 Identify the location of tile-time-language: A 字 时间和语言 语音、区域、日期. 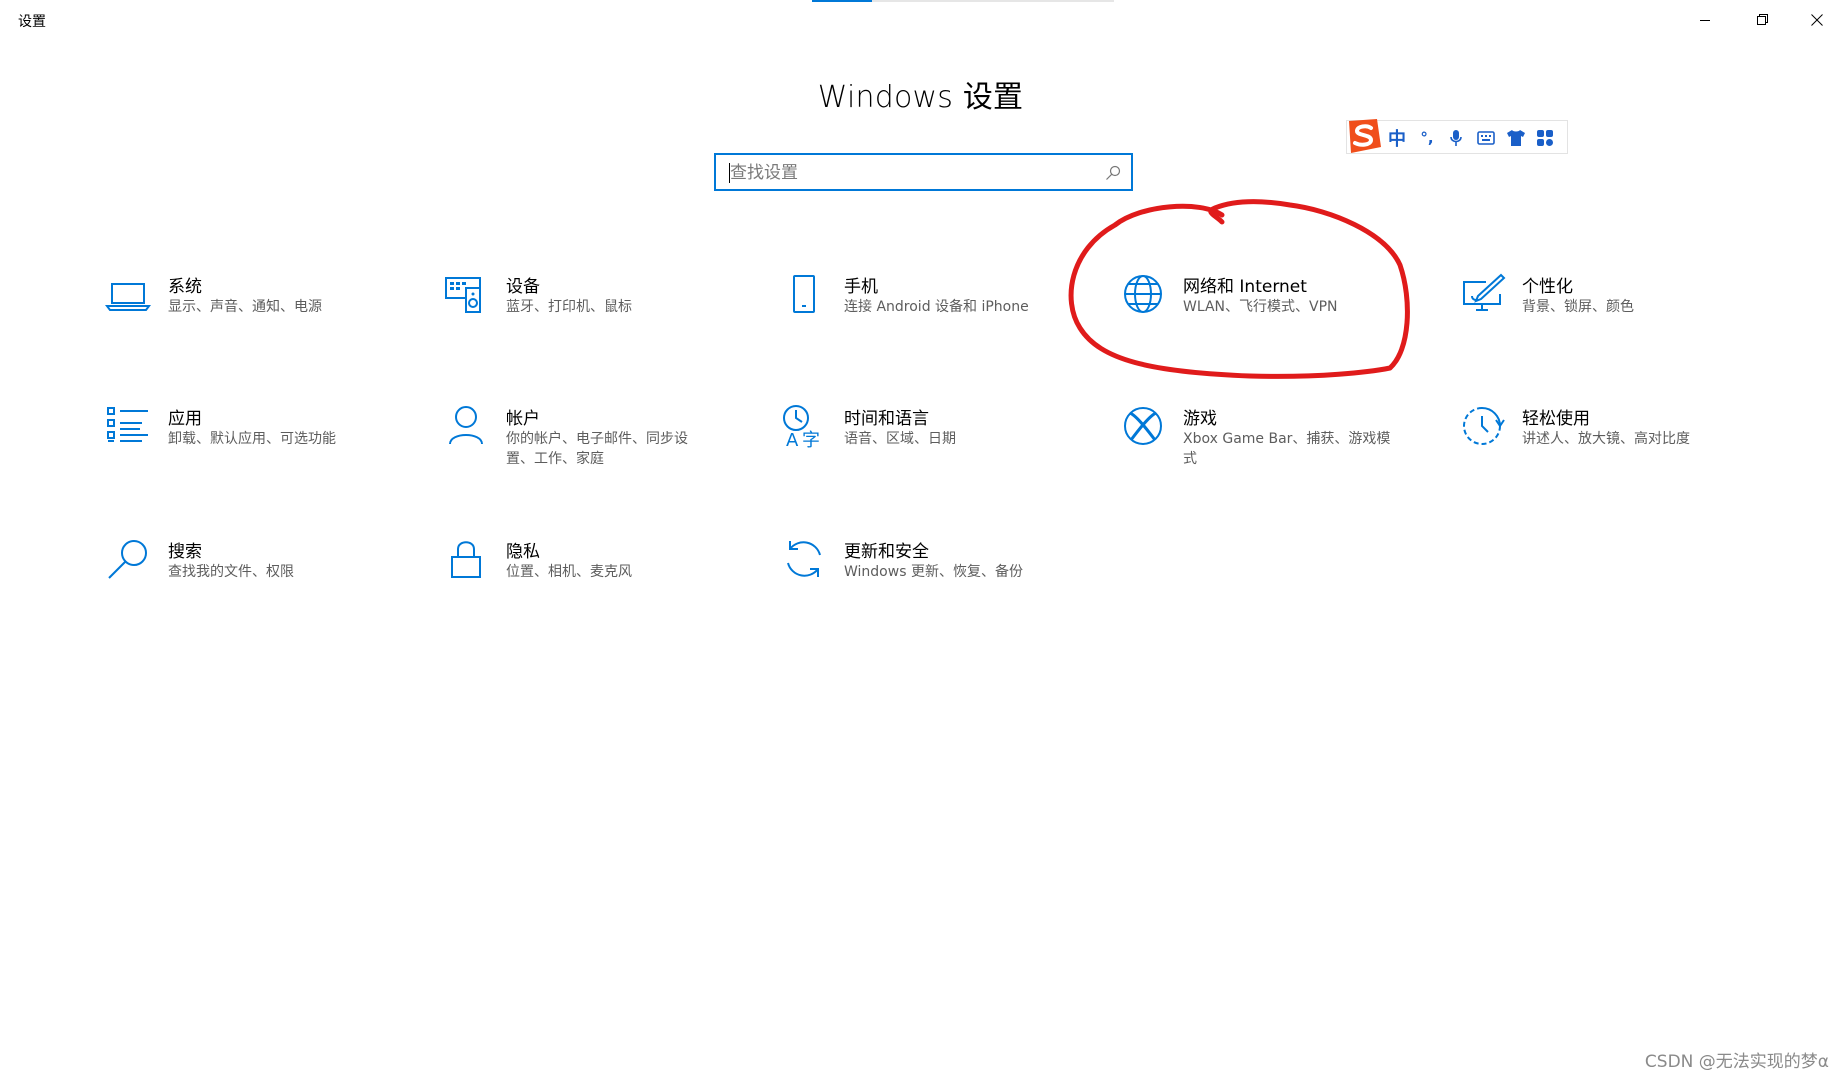
(940, 452).